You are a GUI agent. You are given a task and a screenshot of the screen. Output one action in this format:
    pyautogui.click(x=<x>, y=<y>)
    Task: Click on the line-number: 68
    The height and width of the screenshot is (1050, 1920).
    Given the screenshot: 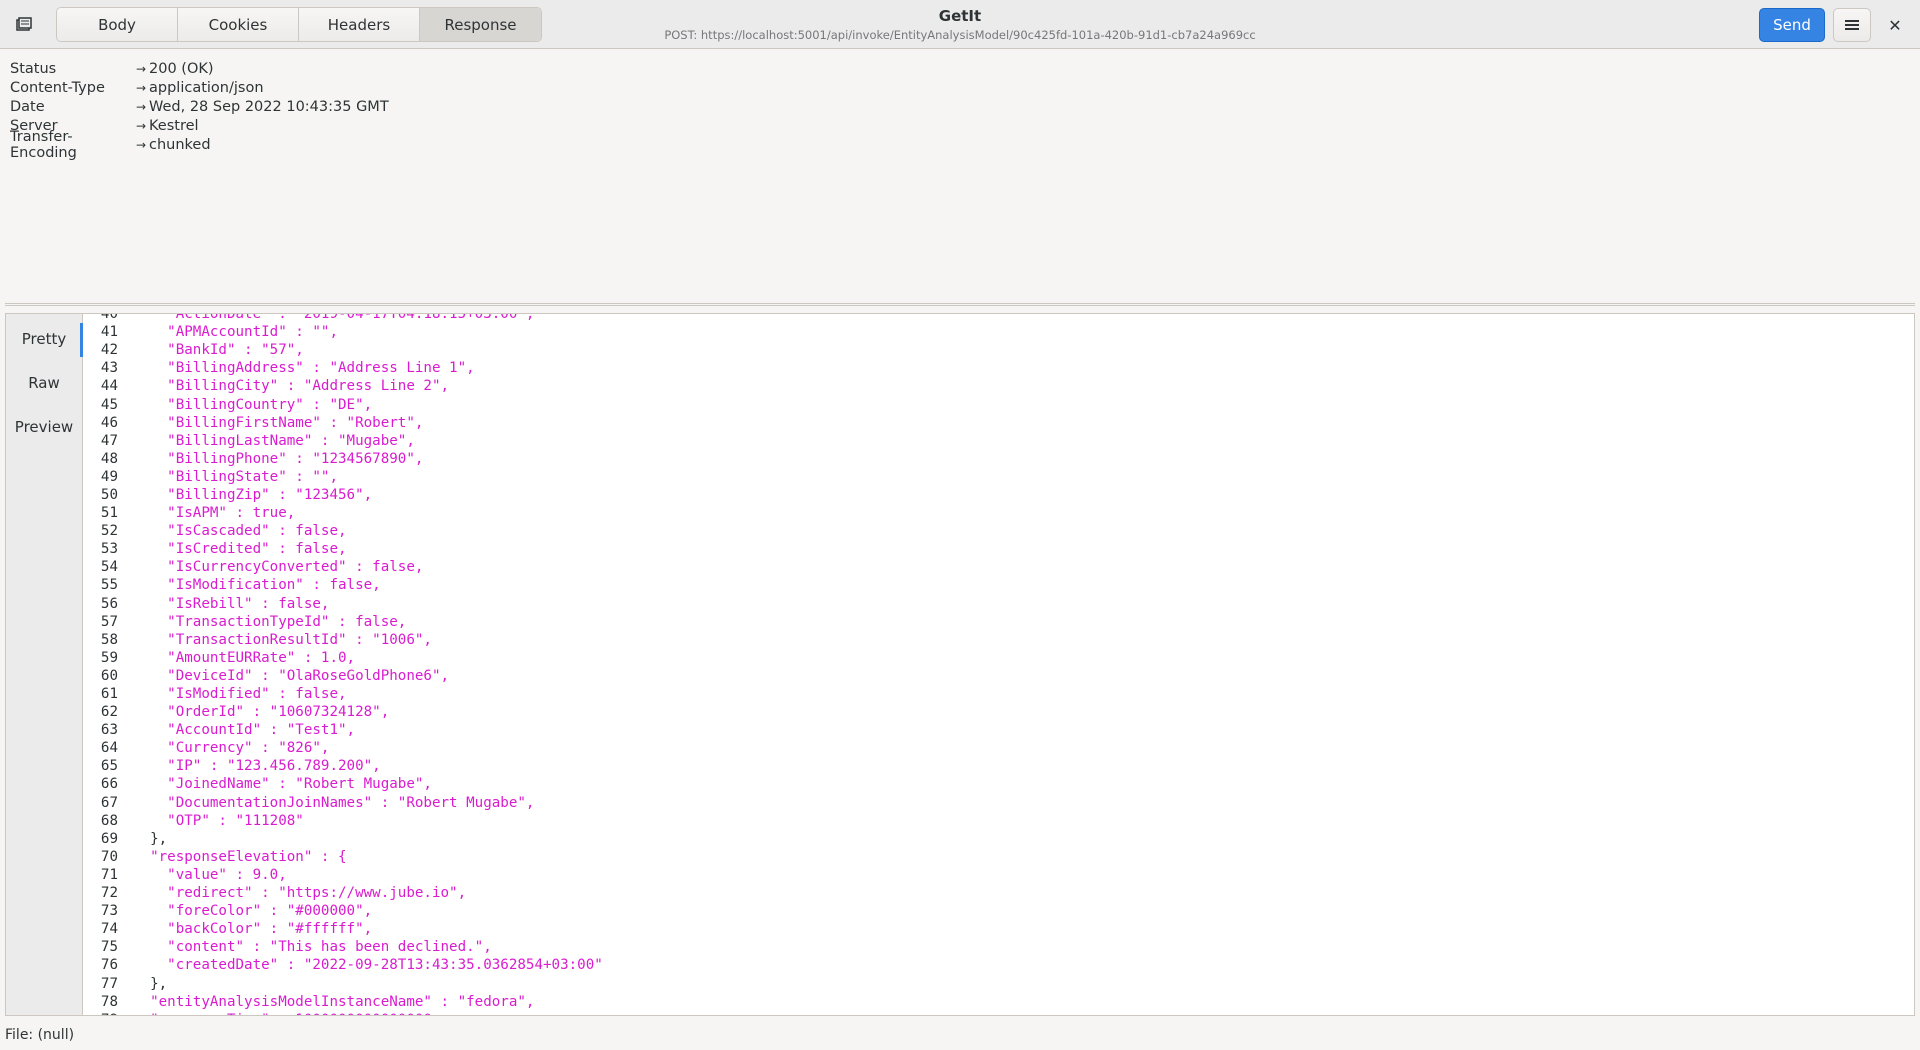 What is the action you would take?
    pyautogui.click(x=109, y=820)
    